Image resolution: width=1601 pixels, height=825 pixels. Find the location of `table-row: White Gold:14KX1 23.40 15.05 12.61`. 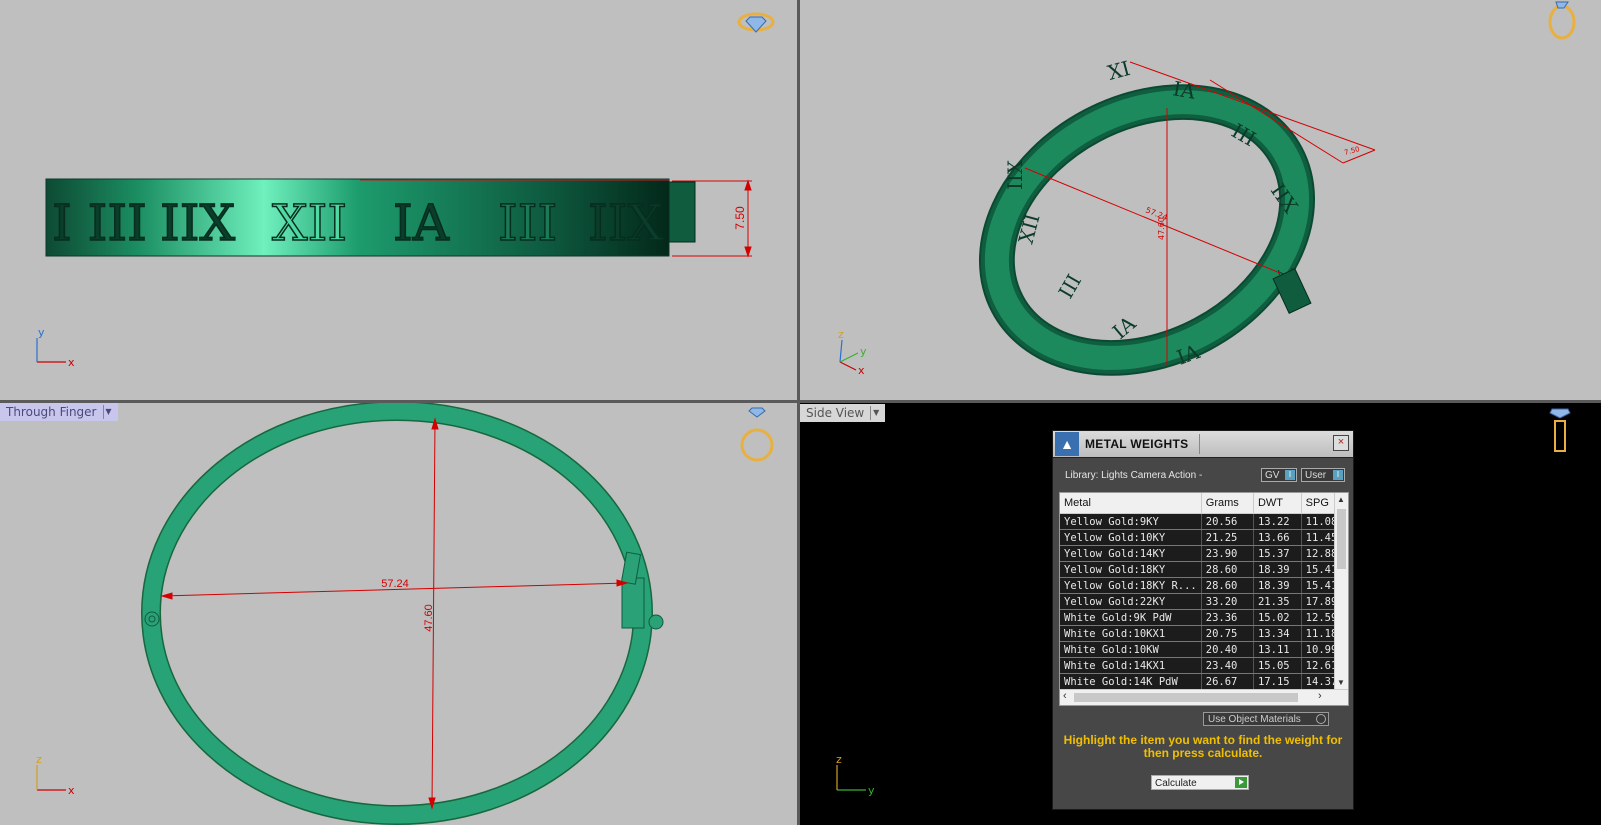

table-row: White Gold:14KX1 23.40 15.05 12.61 is located at coordinates (1204, 665).